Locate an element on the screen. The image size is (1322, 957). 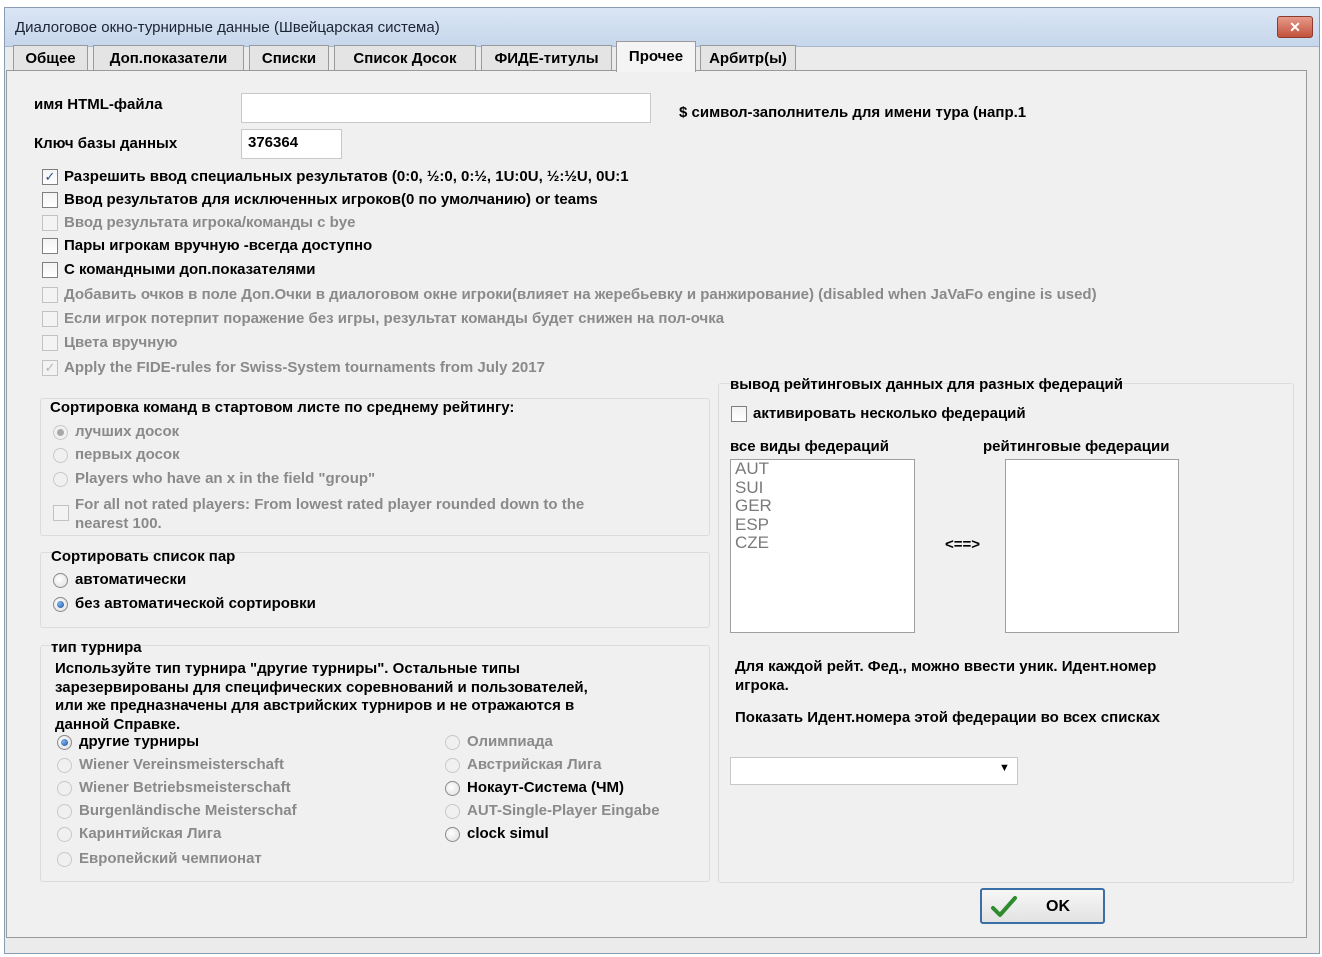
extra-points-checkbox is located at coordinates (50, 295).